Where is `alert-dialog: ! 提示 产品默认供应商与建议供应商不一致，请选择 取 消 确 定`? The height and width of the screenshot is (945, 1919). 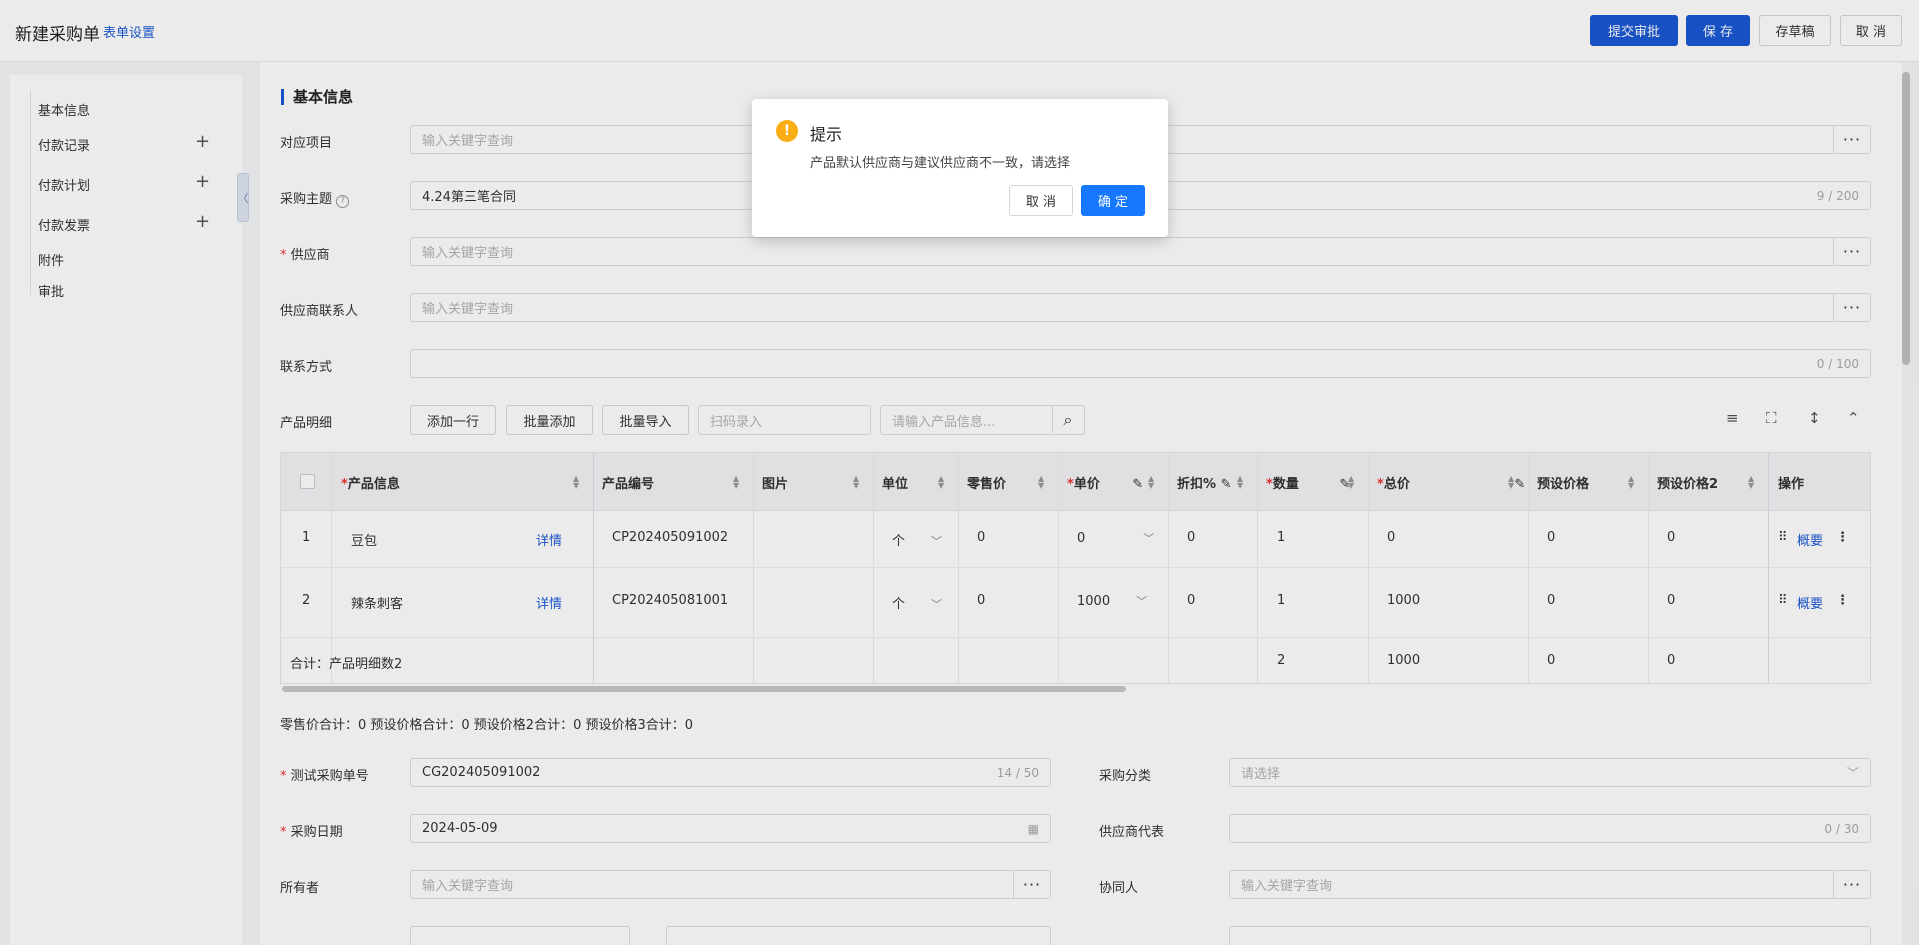
alert-dialog: ! 提示 产品默认供应商与建议供应商不一致，请选择 取 消 确 定 is located at coordinates (960, 168).